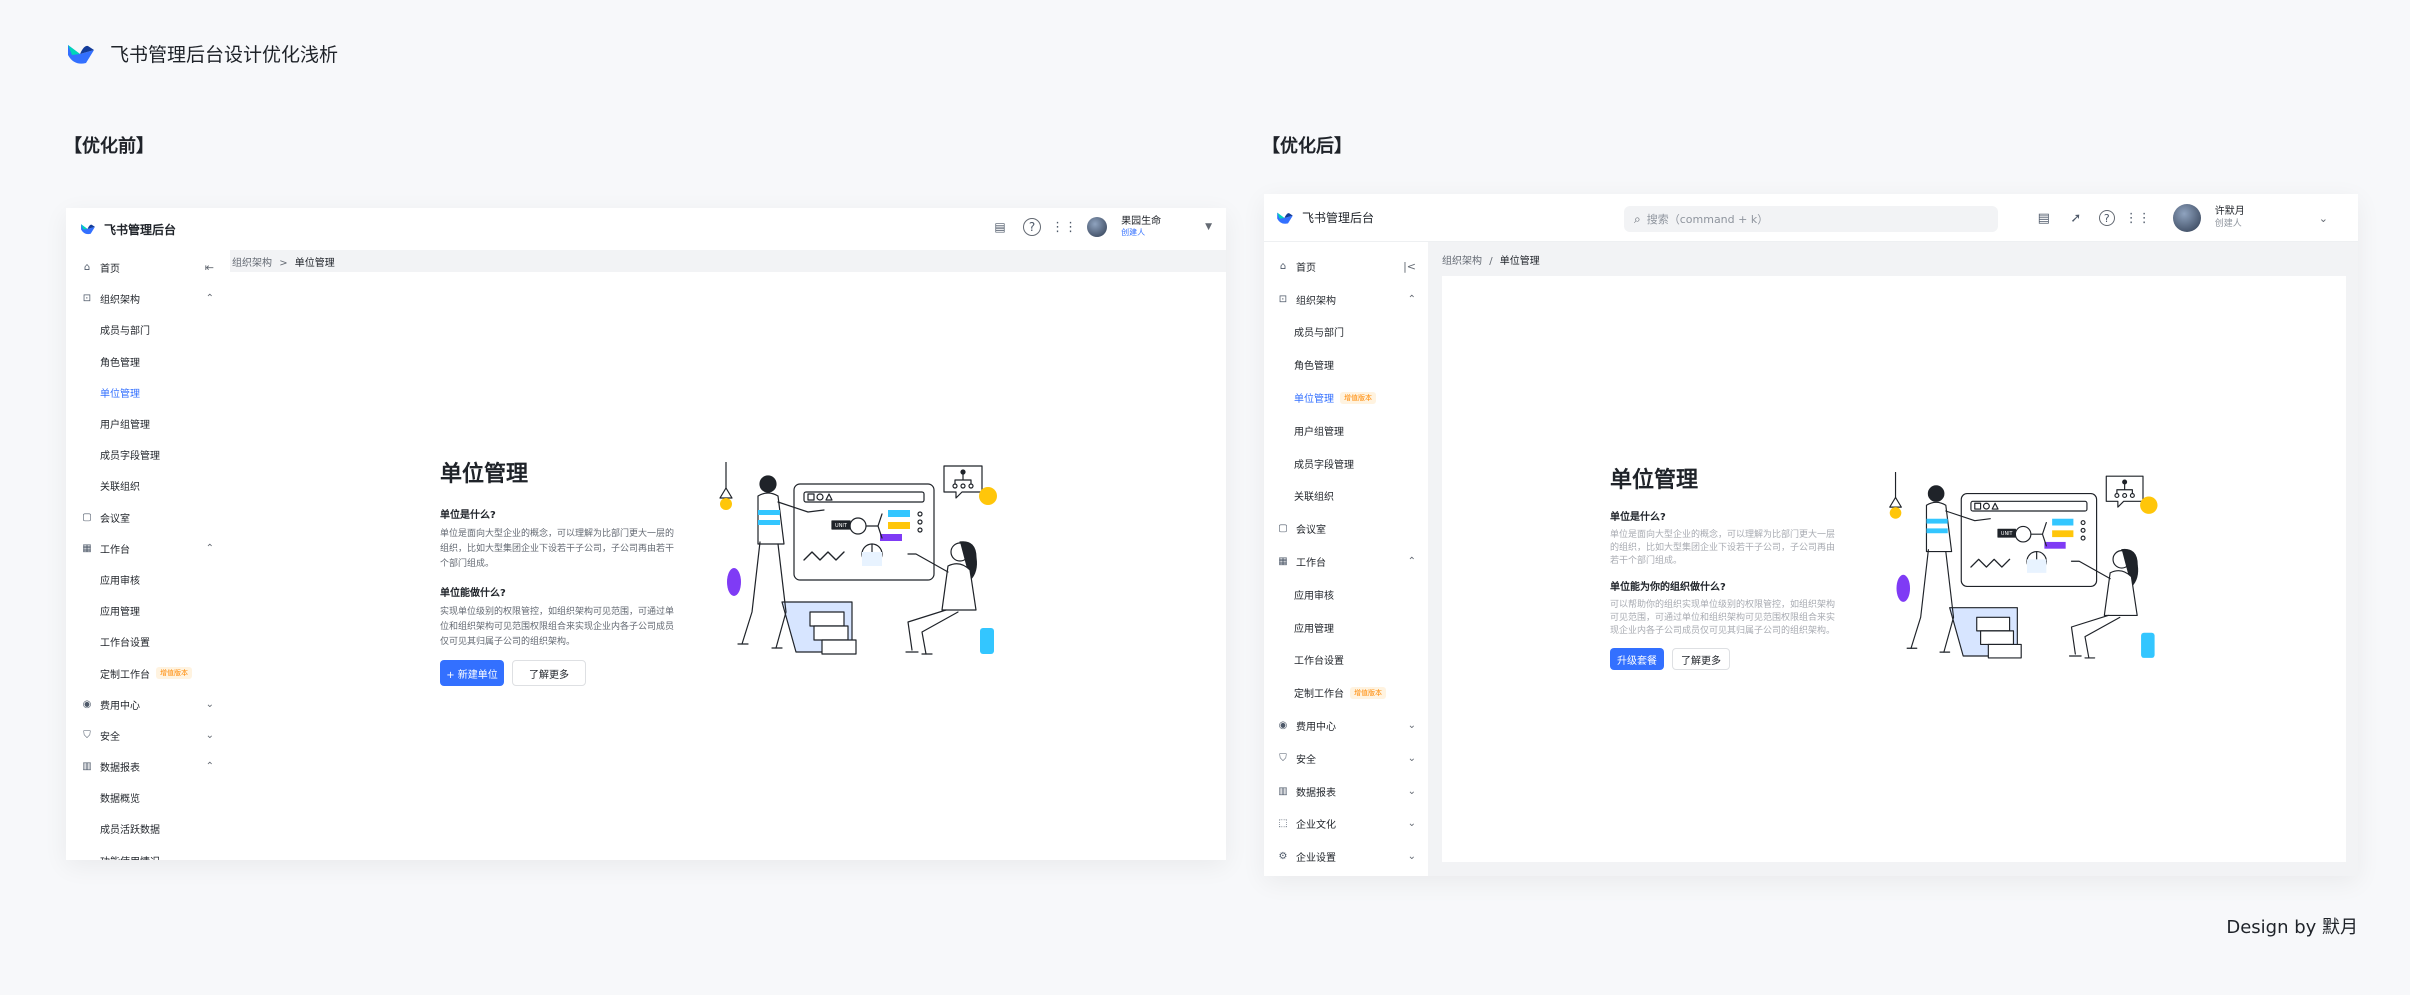 The width and height of the screenshot is (2410, 995). What do you see at coordinates (120, 706) in the screenshot?
I see `sidebar-item-label: 费用中心` at bounding box center [120, 706].